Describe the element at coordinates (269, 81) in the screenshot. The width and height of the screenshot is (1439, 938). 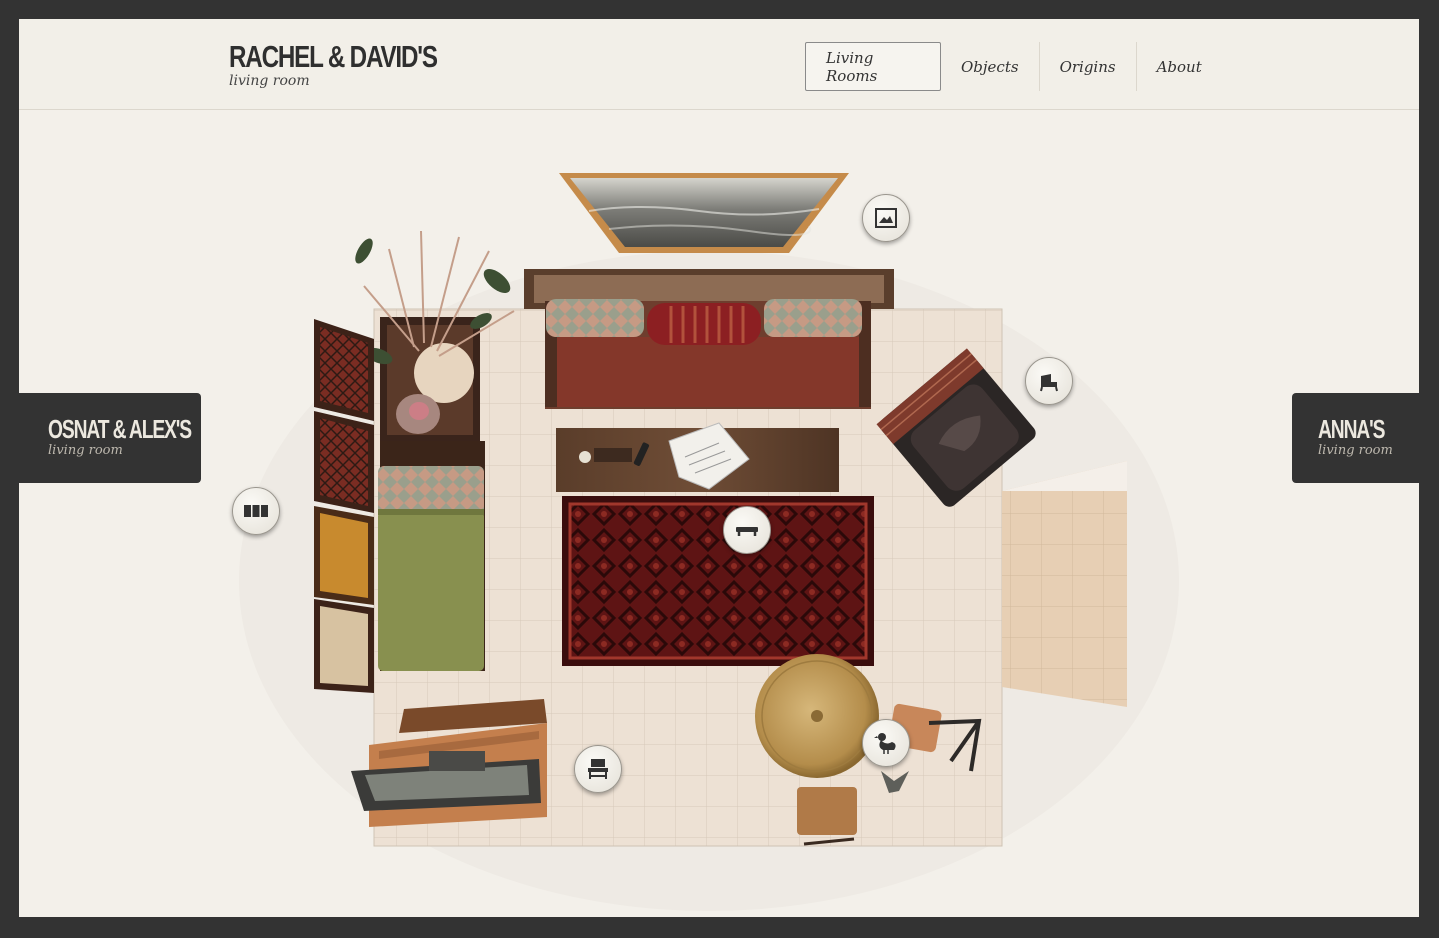
I see `page-subtitle: living room` at that location.